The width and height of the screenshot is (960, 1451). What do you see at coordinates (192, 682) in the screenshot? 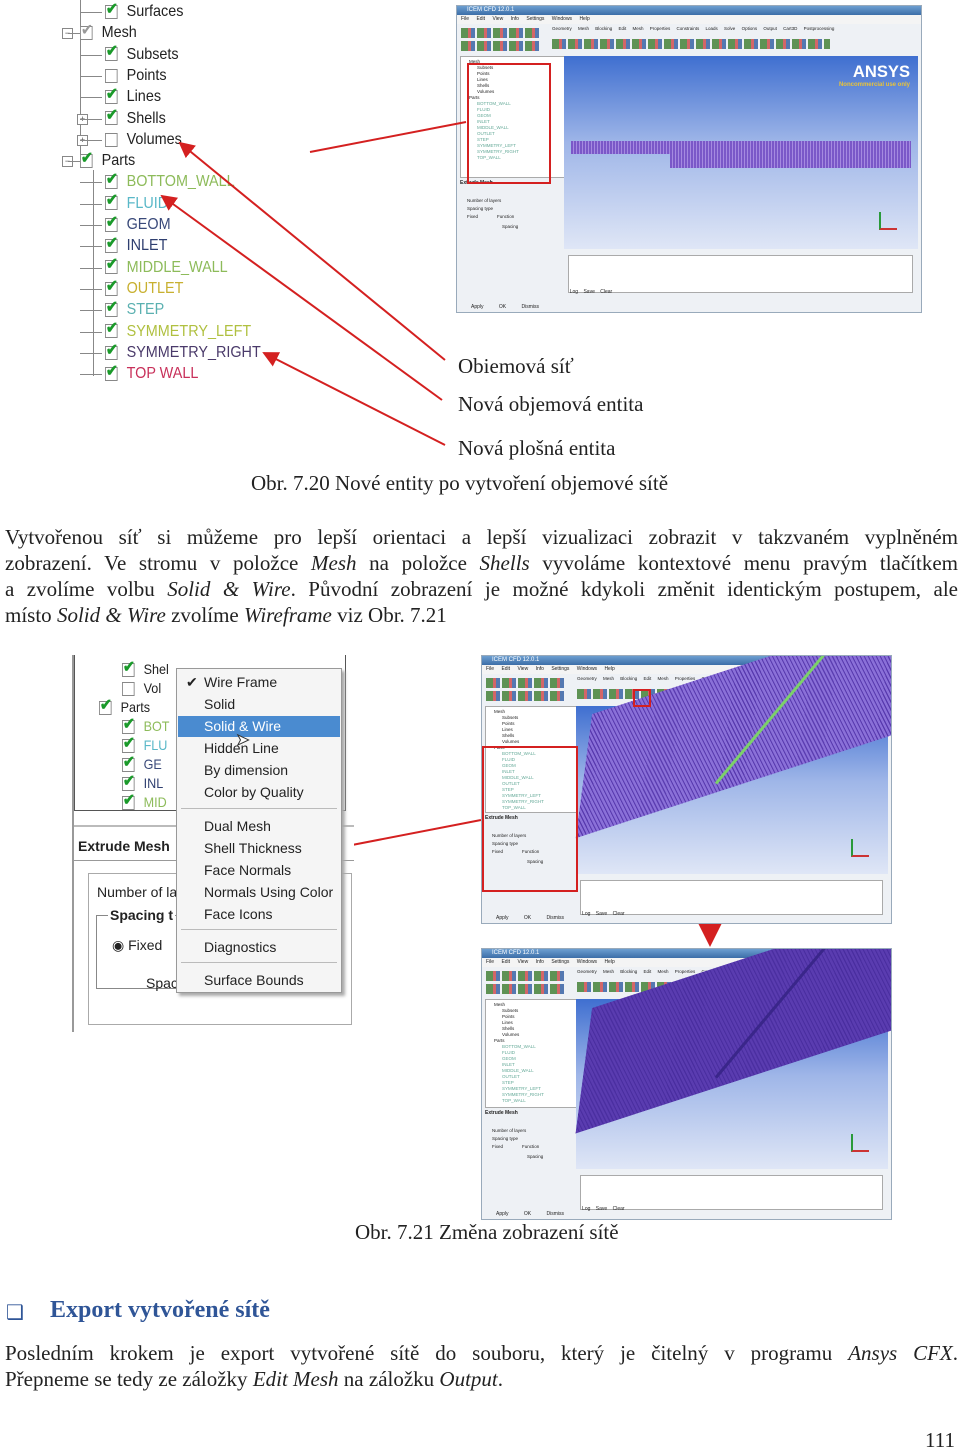
I see `checkmark-icon: ✔` at bounding box center [192, 682].